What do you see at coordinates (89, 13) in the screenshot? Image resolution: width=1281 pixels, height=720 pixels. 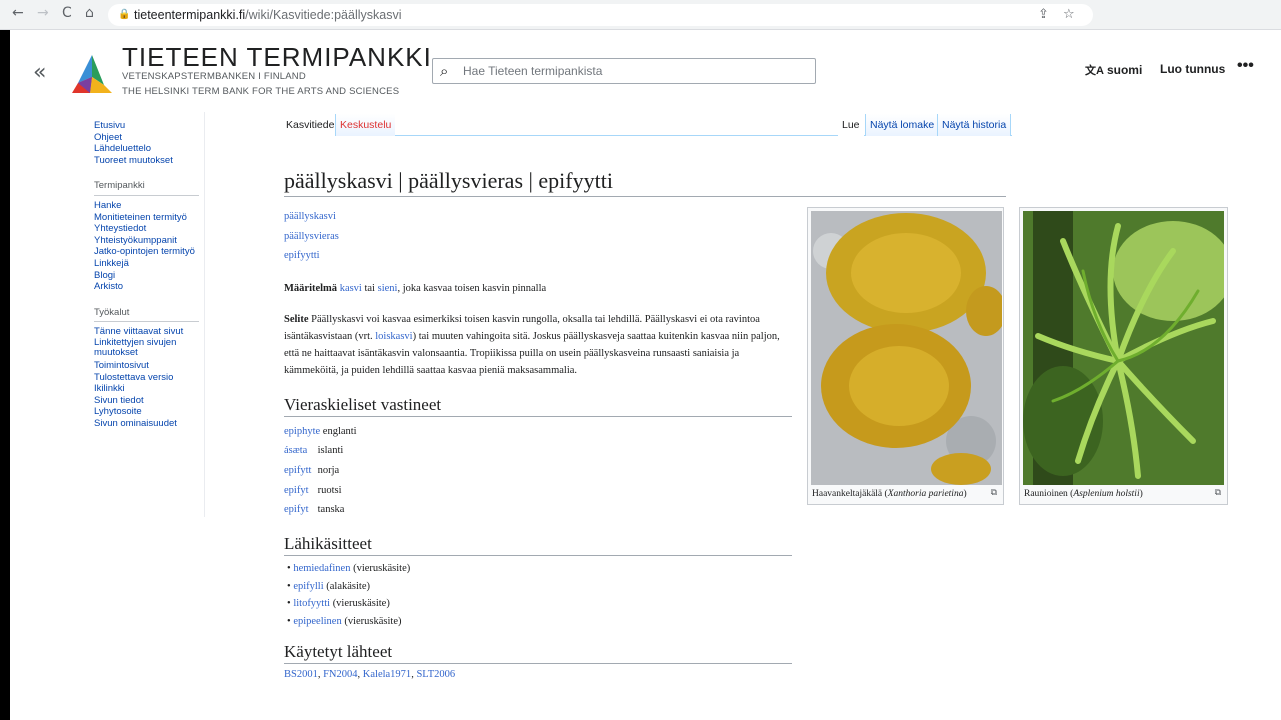 I see `home-icon: ⌂` at bounding box center [89, 13].